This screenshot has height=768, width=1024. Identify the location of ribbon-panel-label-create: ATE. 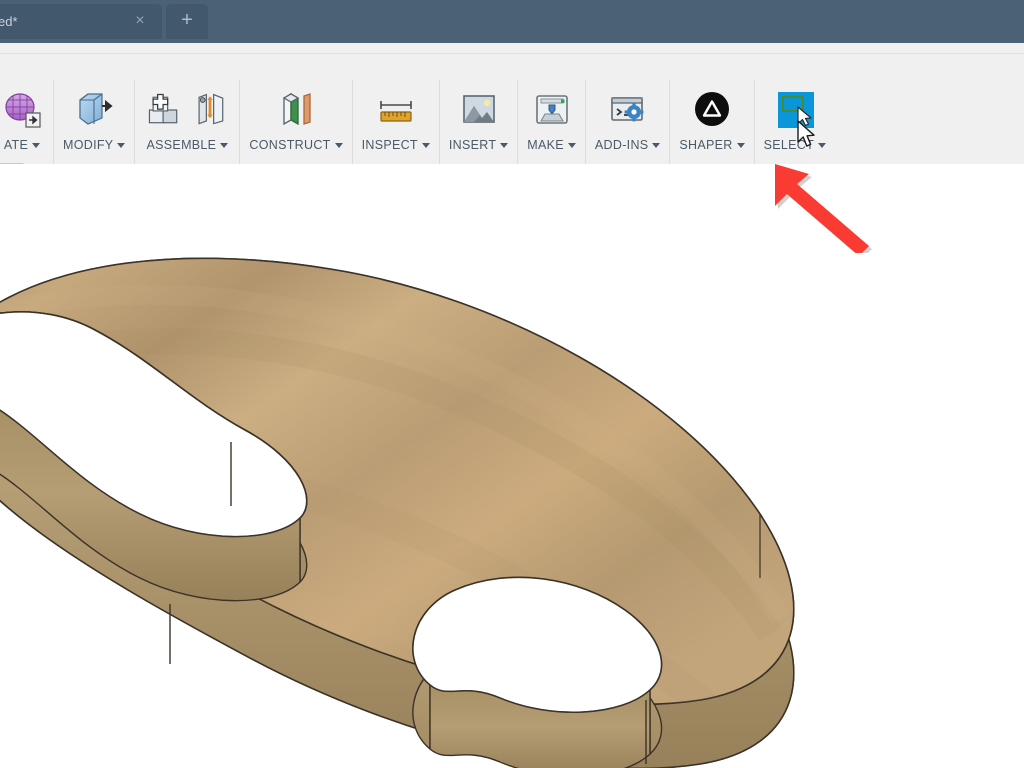
(22, 148).